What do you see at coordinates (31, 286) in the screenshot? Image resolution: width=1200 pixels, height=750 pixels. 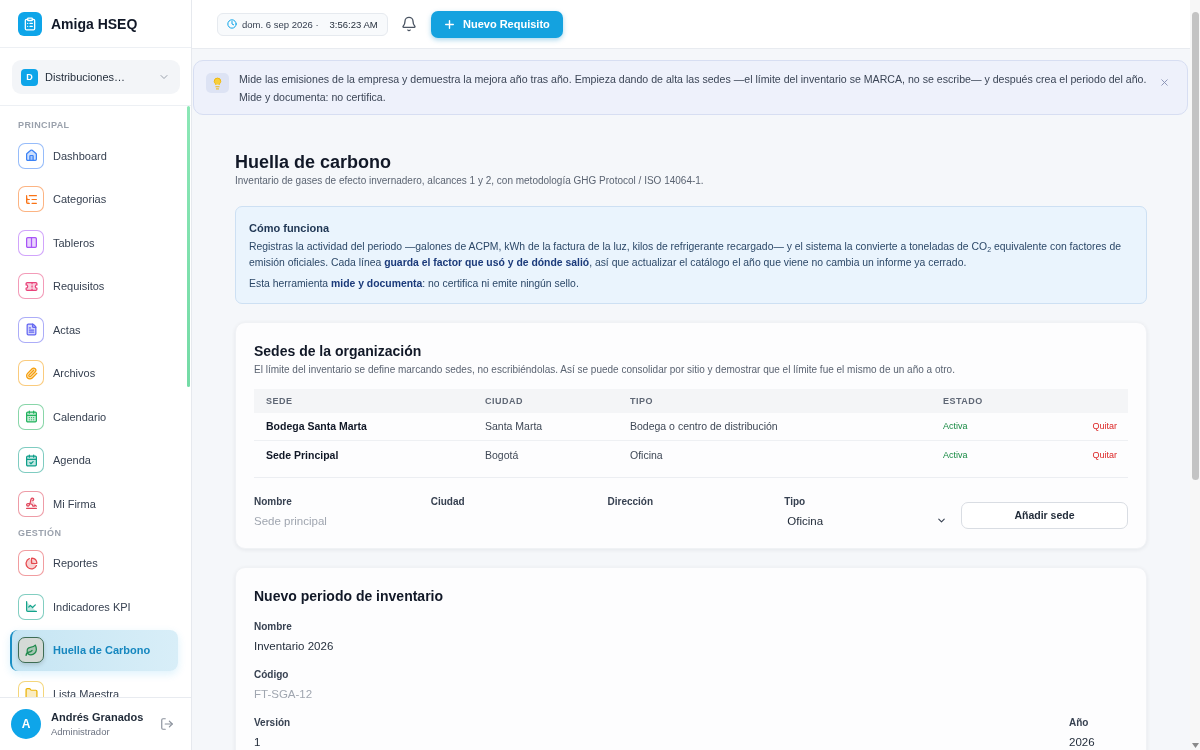 I see `ticket-icon` at bounding box center [31, 286].